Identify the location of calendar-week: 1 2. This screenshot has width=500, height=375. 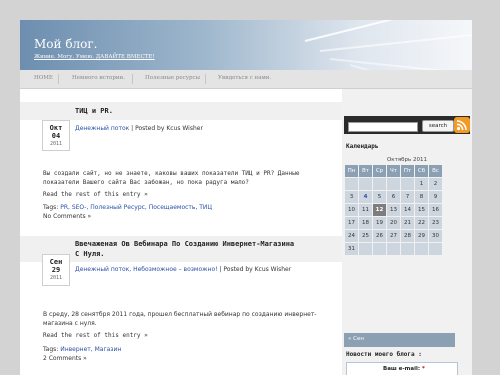
(393, 184).